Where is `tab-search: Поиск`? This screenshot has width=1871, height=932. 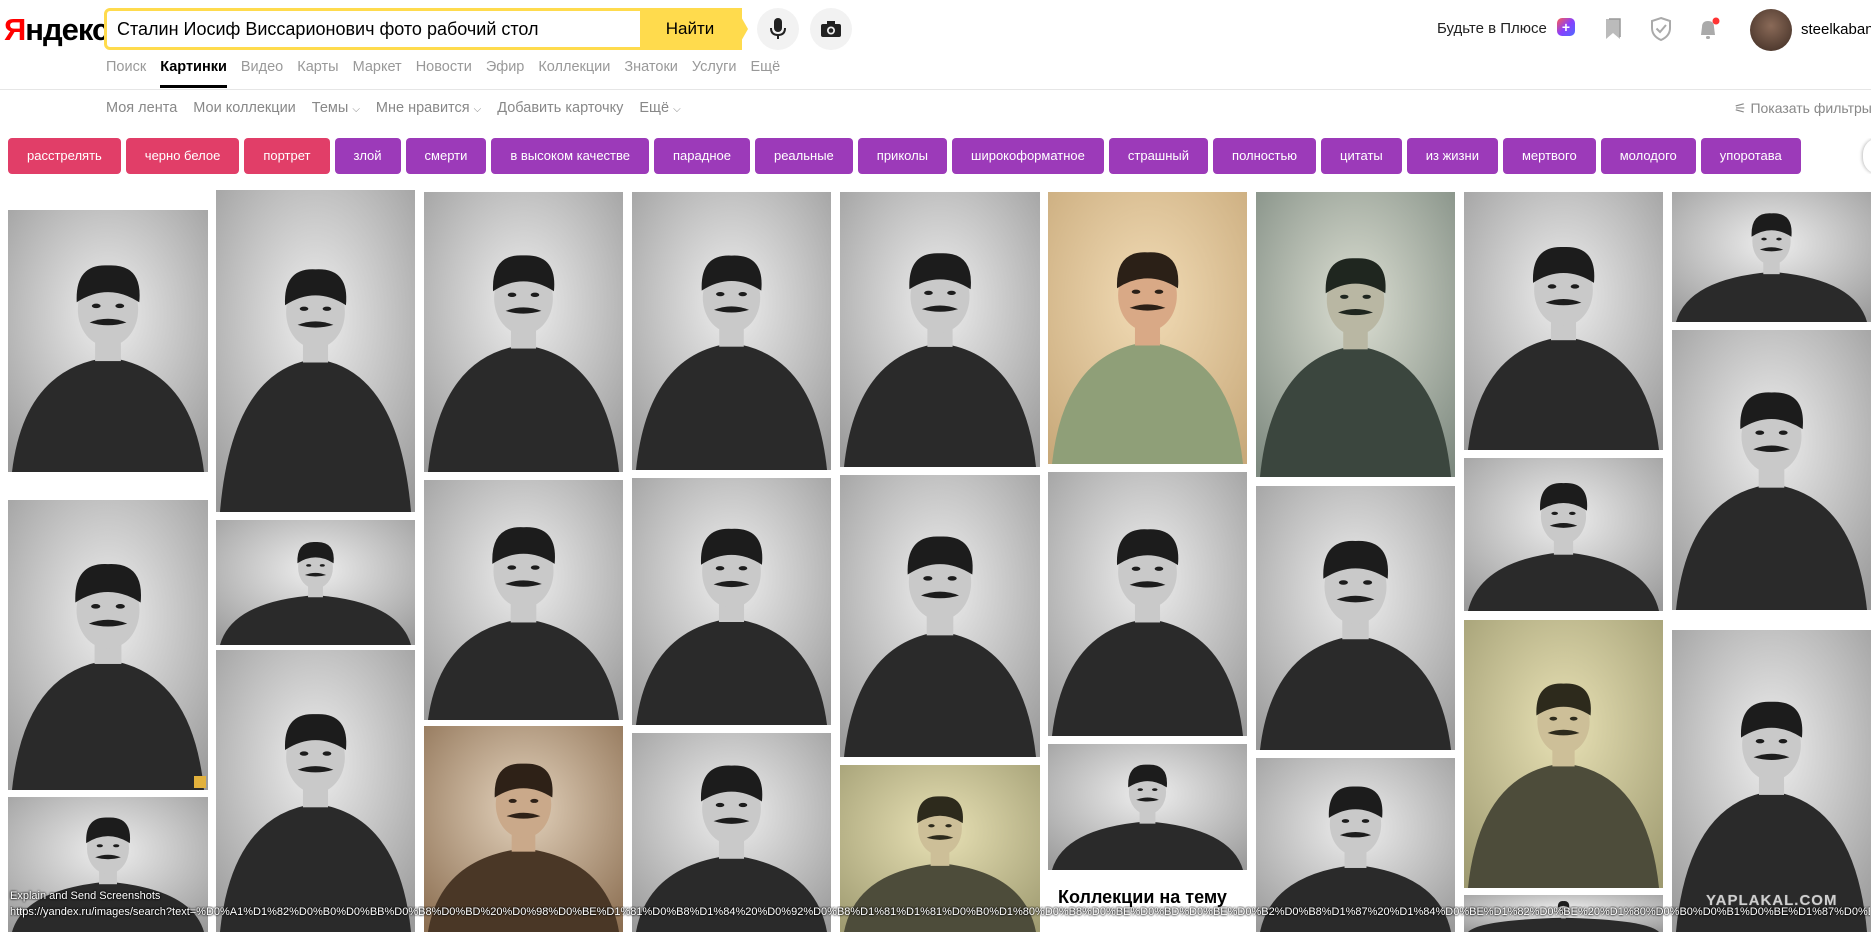
tab-search: Поиск is located at coordinates (126, 73).